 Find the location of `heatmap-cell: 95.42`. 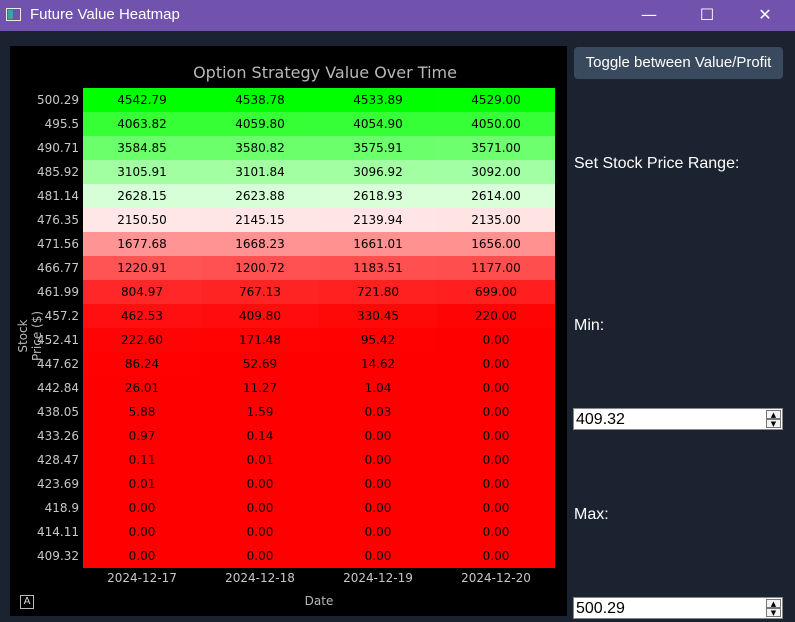

heatmap-cell: 95.42 is located at coordinates (378, 340).